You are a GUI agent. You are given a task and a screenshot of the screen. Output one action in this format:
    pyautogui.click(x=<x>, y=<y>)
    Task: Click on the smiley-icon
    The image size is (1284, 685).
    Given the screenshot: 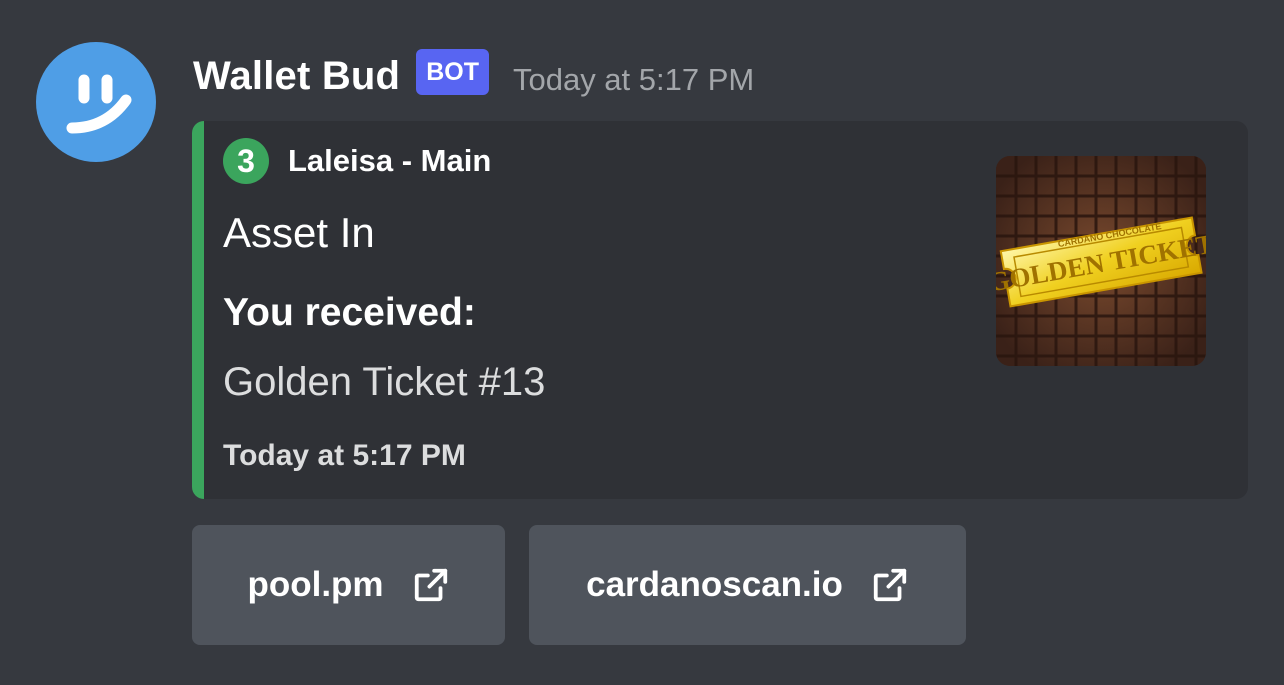 What is the action you would take?
    pyautogui.click(x=99, y=104)
    